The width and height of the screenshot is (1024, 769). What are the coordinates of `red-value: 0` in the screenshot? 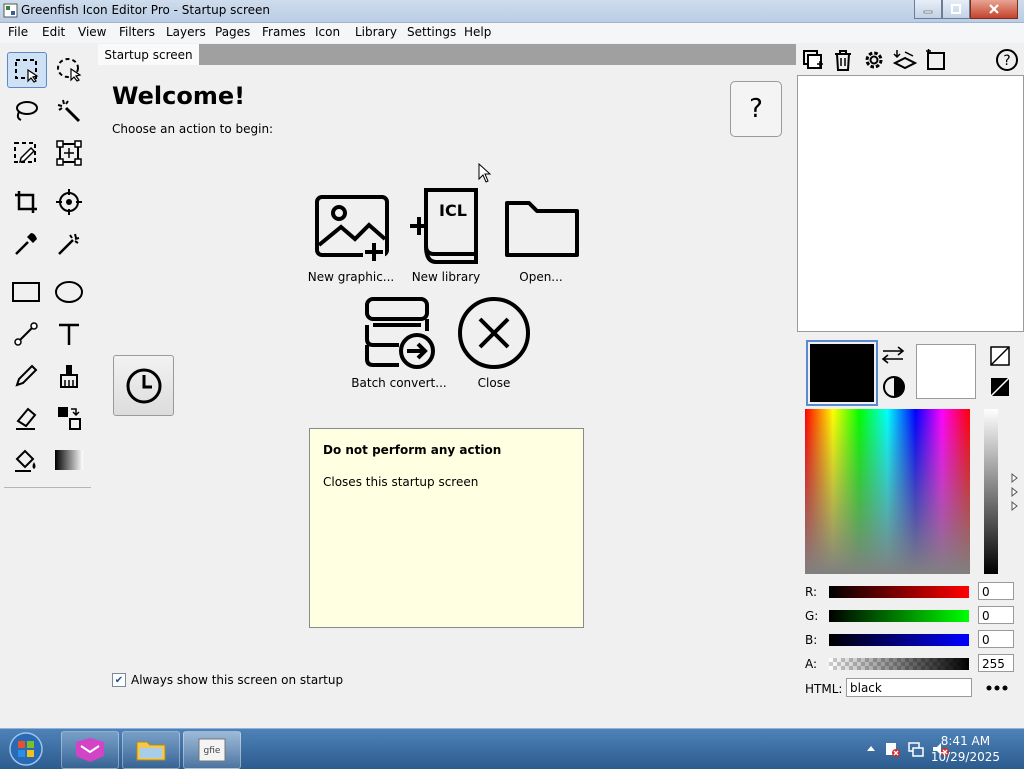 It's located at (996, 591).